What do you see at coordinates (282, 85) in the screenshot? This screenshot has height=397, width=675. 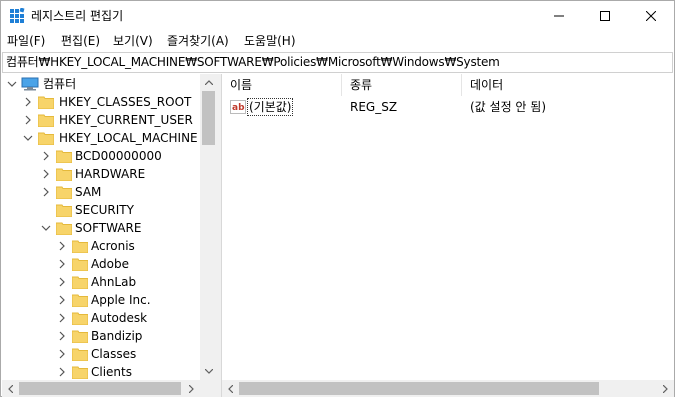 I see `column-header-name: 이름` at bounding box center [282, 85].